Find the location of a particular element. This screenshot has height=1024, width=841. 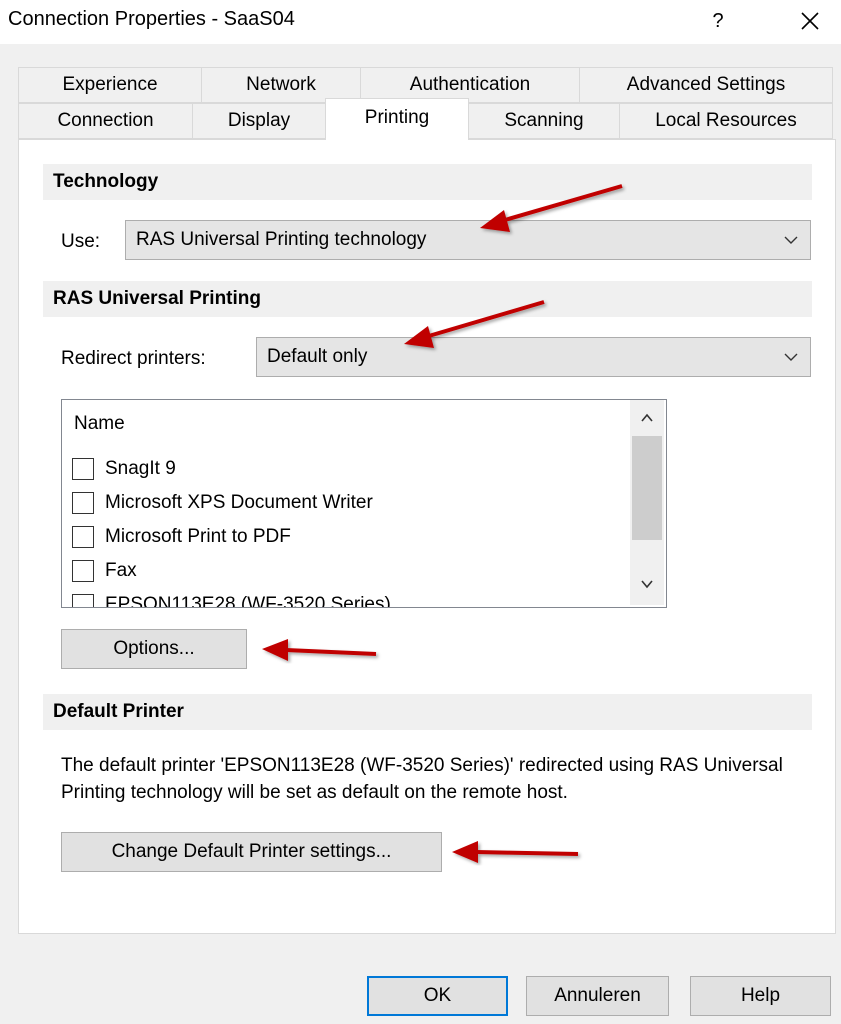

tab-connection: Connection is located at coordinates (105, 121).